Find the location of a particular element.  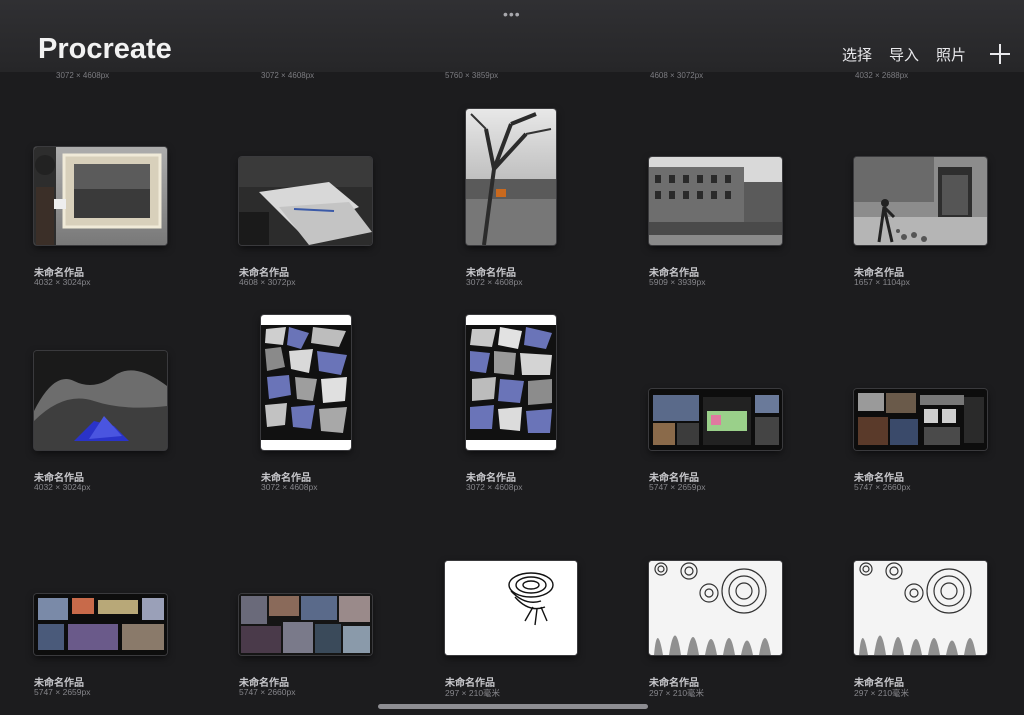

home-indicator is located at coordinates (513, 706).